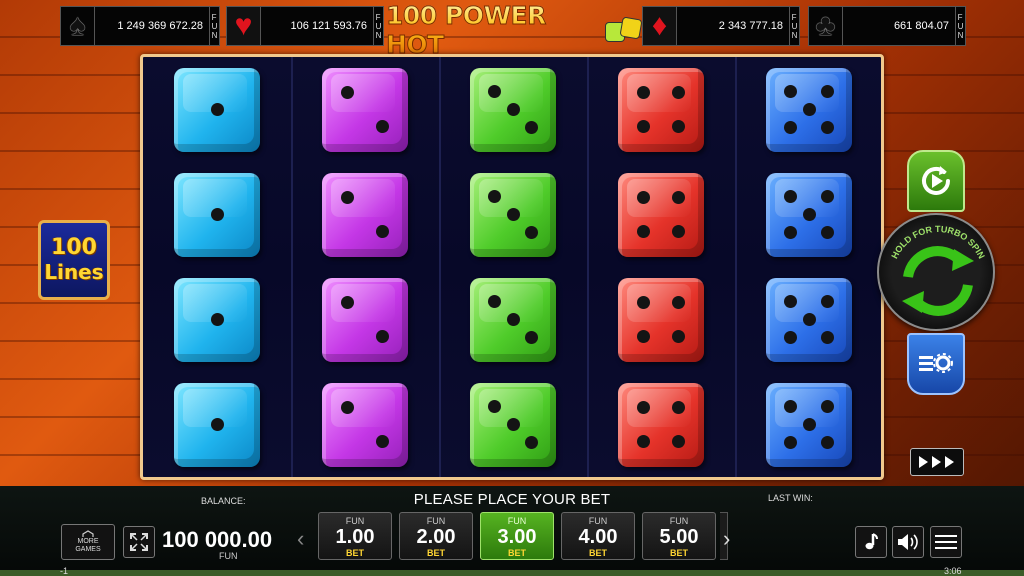 Image resolution: width=1024 pixels, height=576 pixels. I want to click on jackpot-spades: ♠ 1 249 369 672.28 FUN, so click(140, 26).